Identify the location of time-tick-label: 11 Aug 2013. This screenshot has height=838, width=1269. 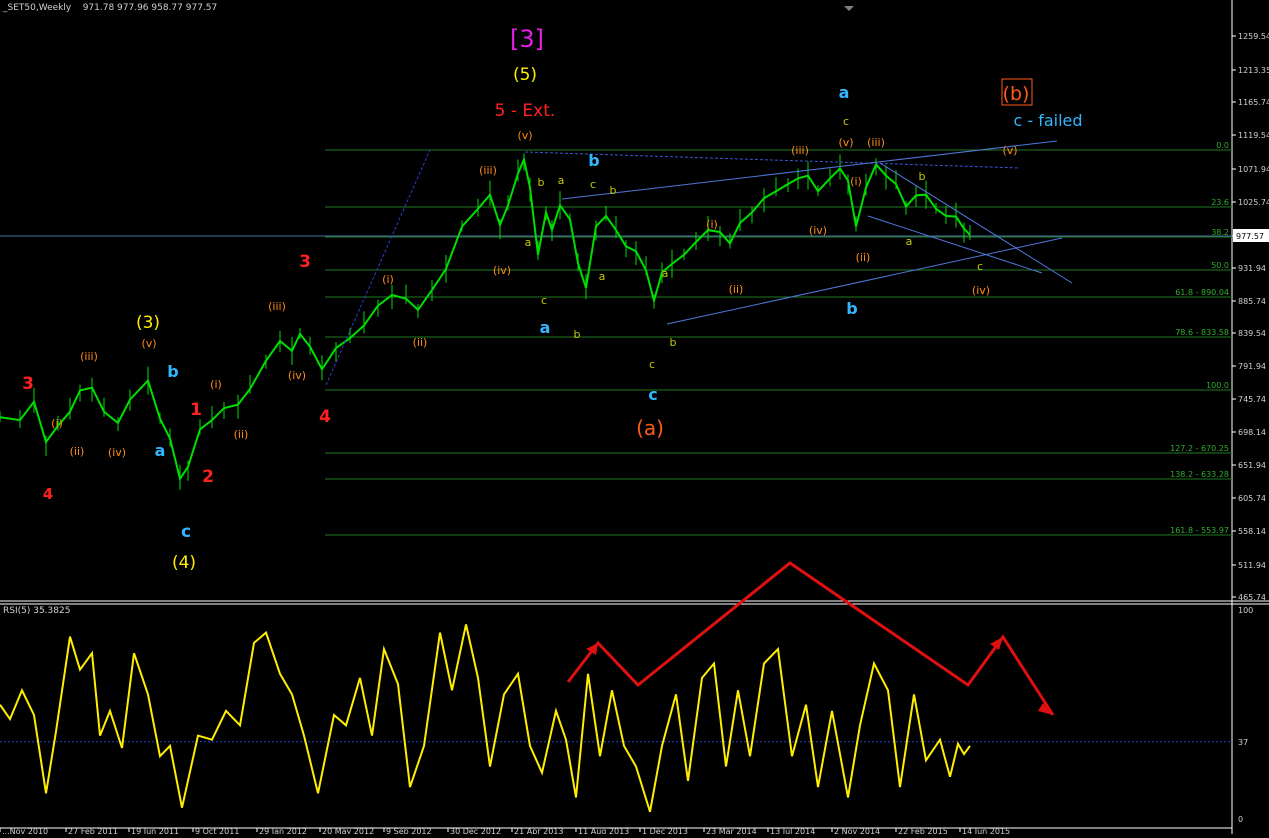
(603, 830).